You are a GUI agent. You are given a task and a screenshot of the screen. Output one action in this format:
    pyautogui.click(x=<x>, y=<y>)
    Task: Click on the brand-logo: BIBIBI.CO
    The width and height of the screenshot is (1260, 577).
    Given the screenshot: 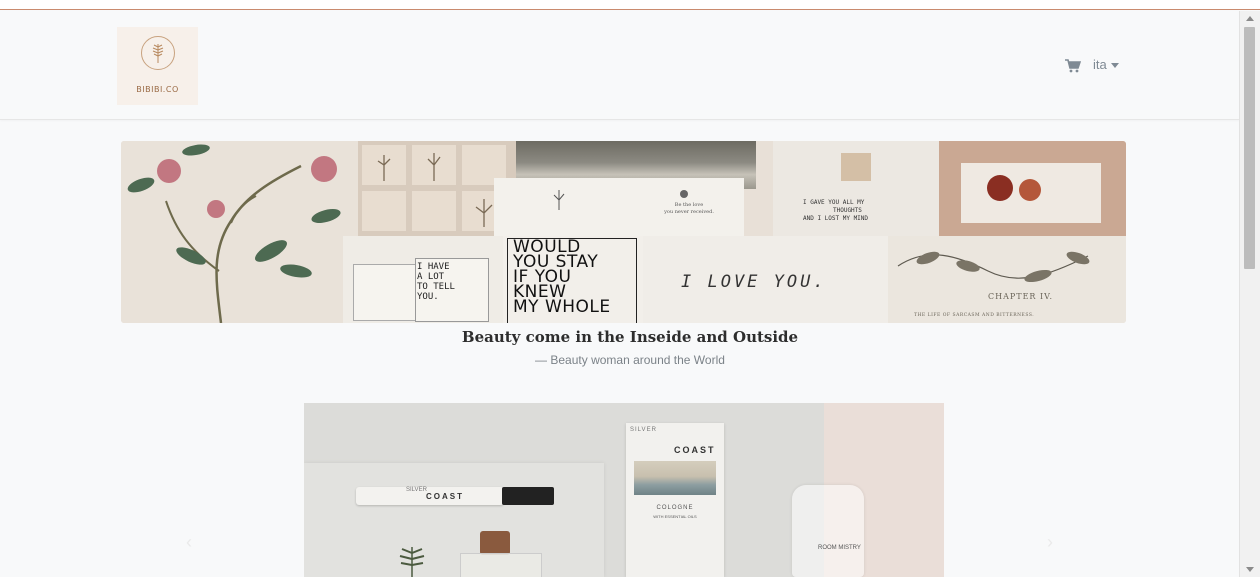 What is the action you would take?
    pyautogui.click(x=157, y=66)
    